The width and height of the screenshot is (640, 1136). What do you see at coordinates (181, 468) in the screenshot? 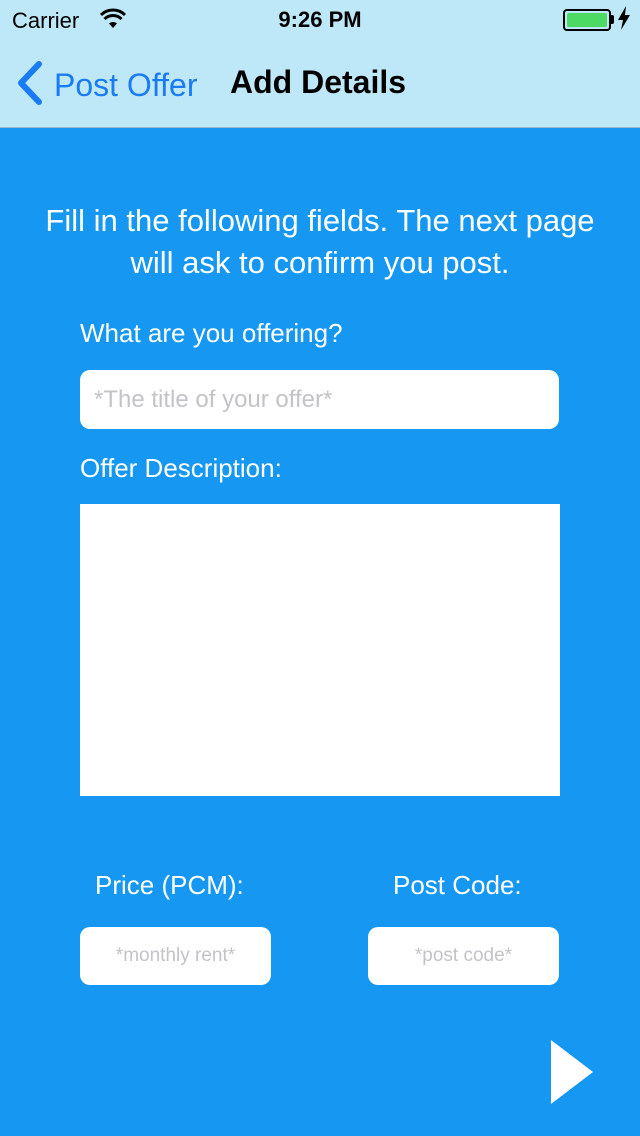
I see `description-label: Offer Description:` at bounding box center [181, 468].